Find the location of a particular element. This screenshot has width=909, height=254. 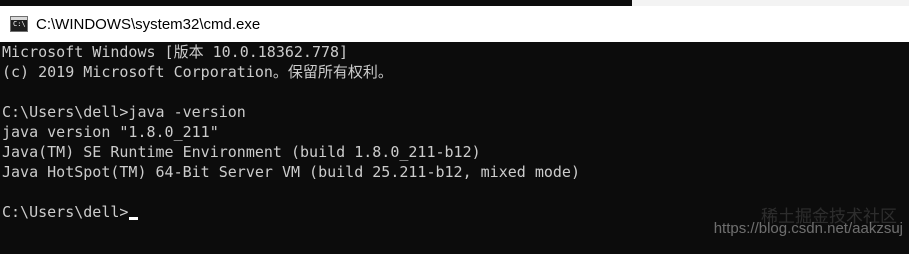

cmd-icon: C:\ is located at coordinates (19, 24).